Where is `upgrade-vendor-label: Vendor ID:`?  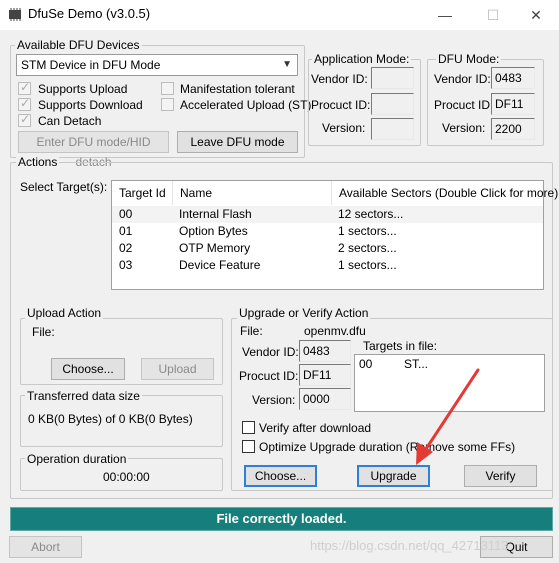 upgrade-vendor-label: Vendor ID: is located at coordinates (270, 352).